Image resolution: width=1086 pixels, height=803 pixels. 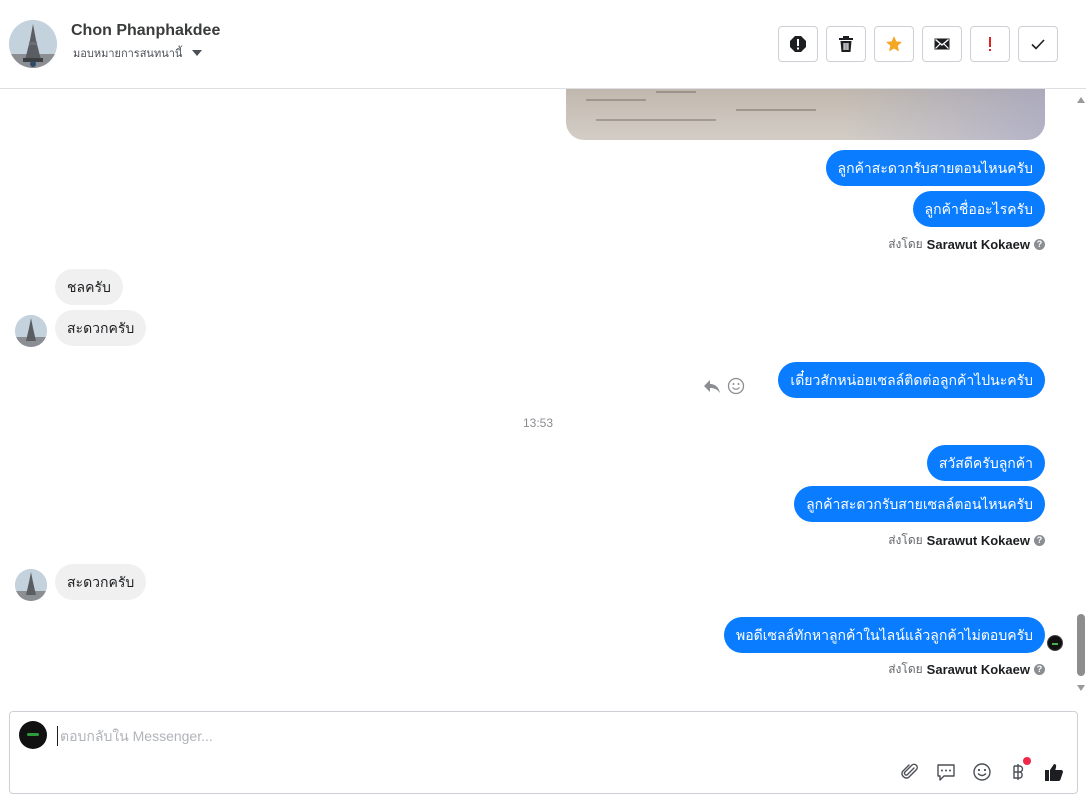 I want to click on seen-avatar, so click(x=1055, y=643).